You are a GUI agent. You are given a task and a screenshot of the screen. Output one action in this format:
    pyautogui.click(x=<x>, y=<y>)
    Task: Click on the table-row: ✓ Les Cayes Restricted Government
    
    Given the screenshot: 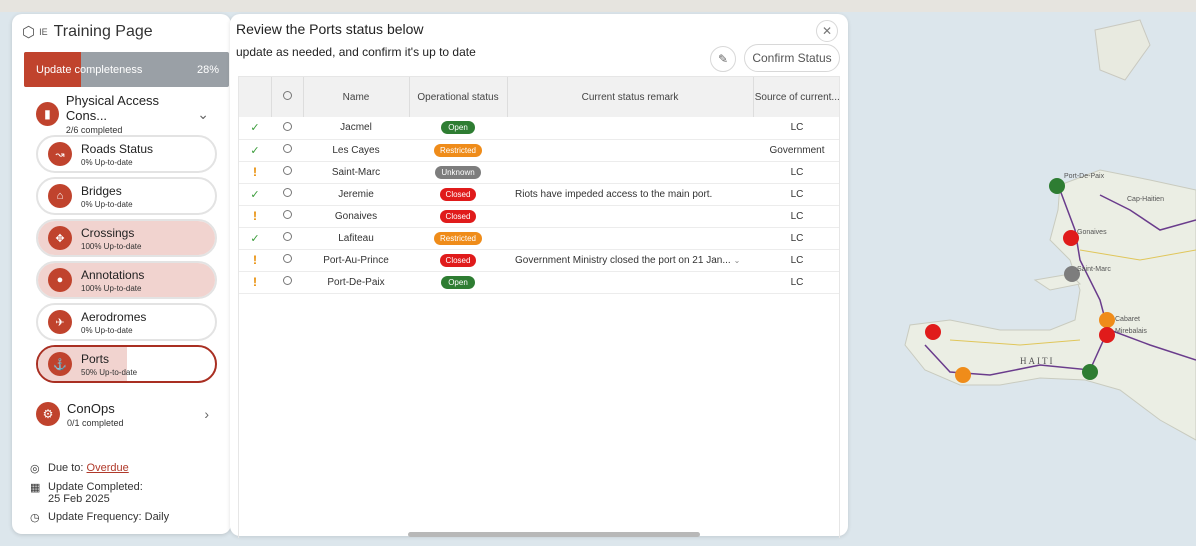 What is the action you would take?
    pyautogui.click(x=539, y=150)
    